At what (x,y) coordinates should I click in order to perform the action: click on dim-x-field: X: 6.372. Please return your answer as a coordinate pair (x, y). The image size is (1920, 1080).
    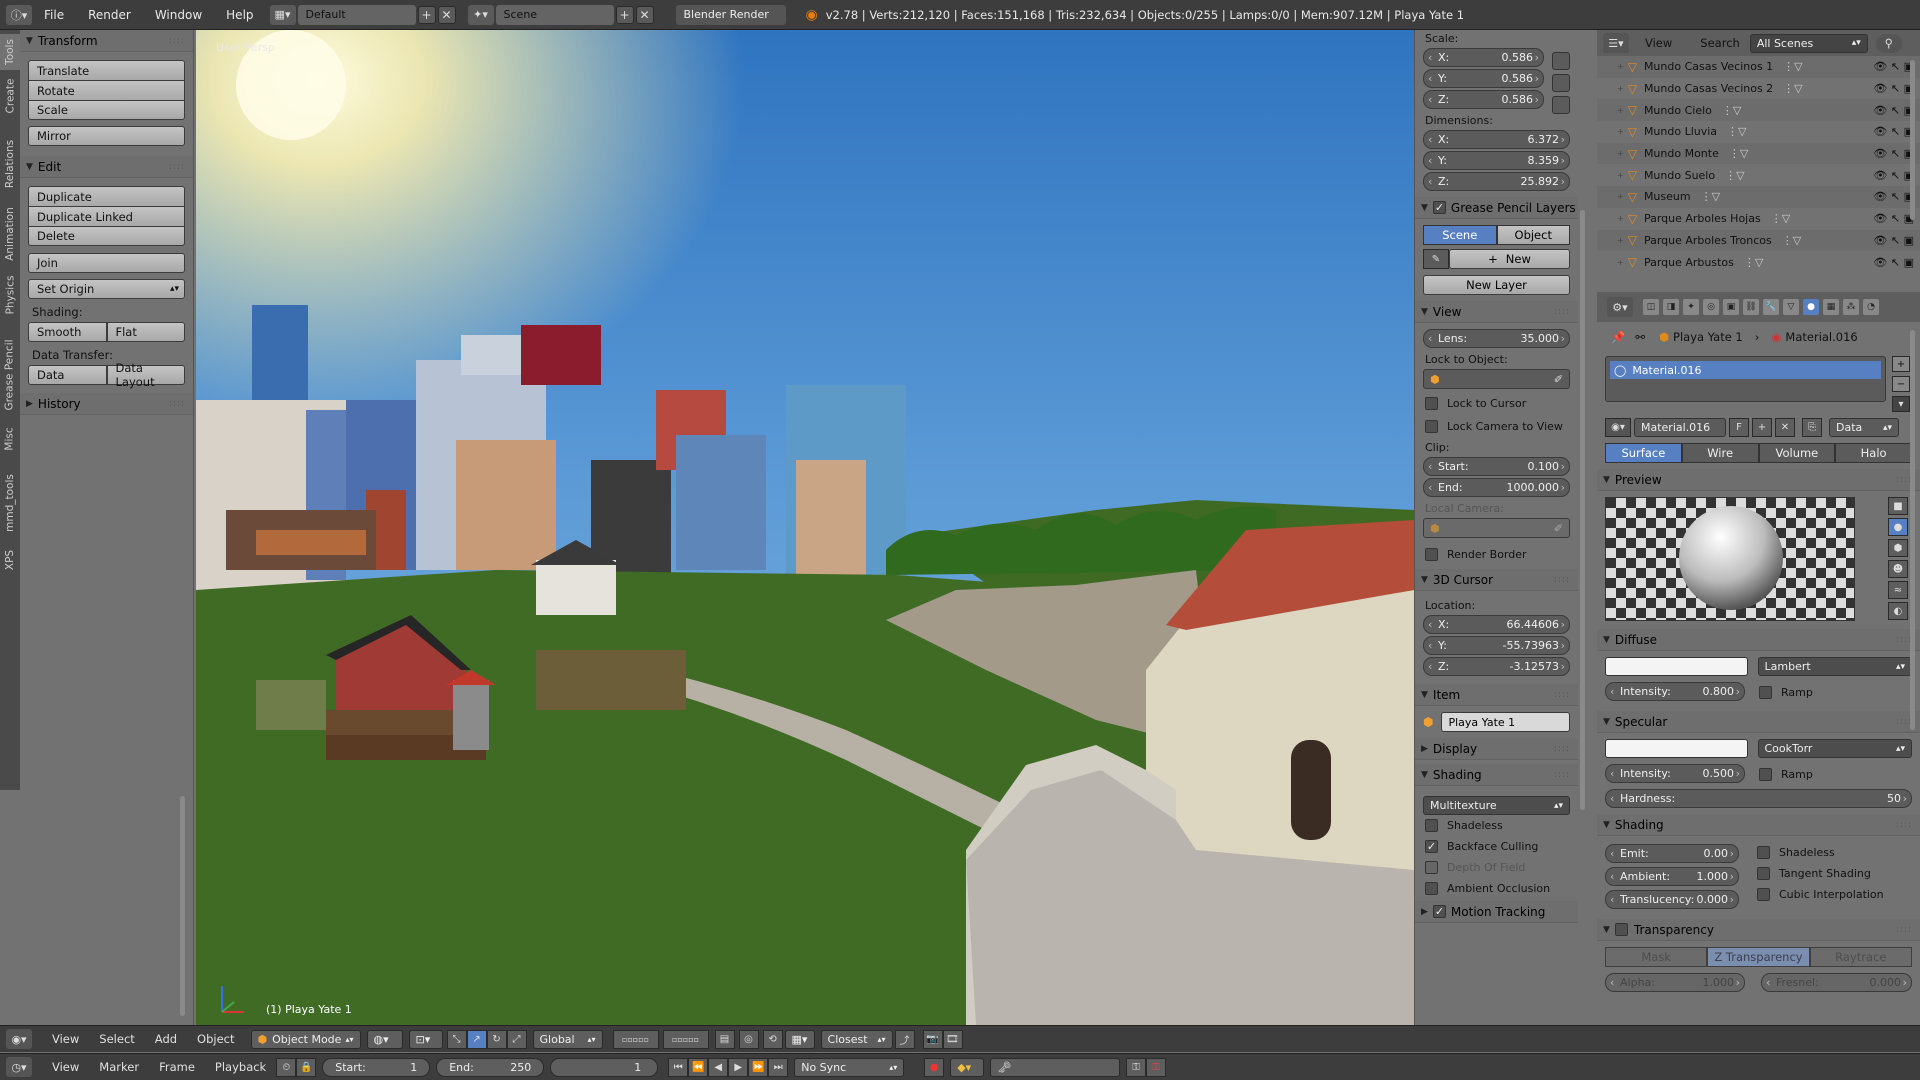
    Looking at the image, I should click on (1496, 139).